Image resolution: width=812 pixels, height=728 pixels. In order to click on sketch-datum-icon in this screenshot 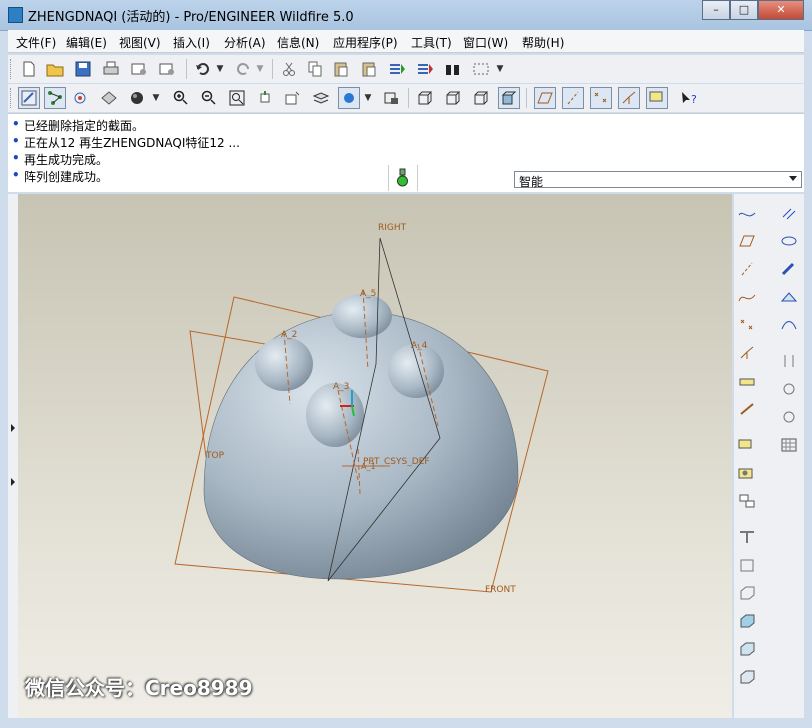, I will do `click(747, 445)`.